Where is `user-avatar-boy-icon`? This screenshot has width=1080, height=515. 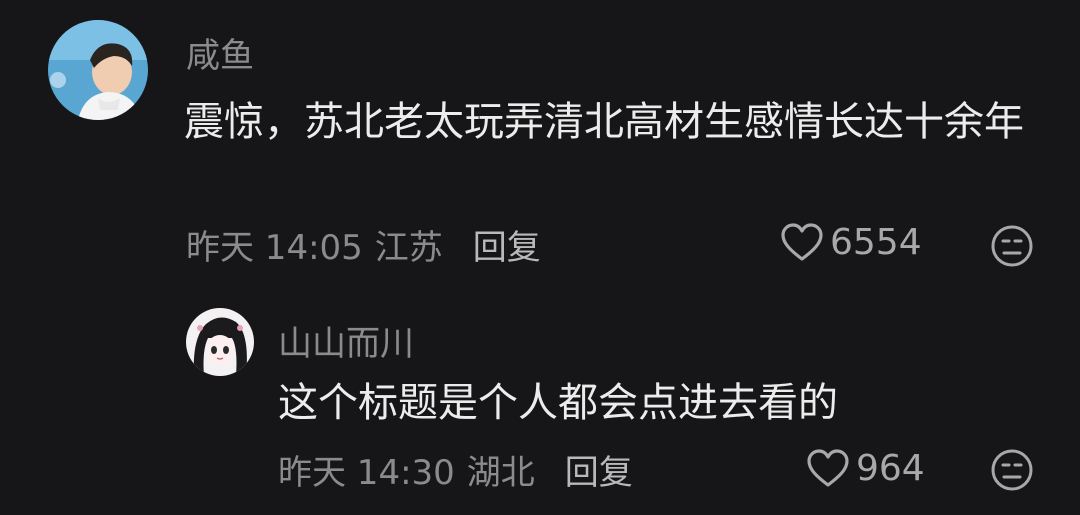
user-avatar-boy-icon is located at coordinates (98, 70).